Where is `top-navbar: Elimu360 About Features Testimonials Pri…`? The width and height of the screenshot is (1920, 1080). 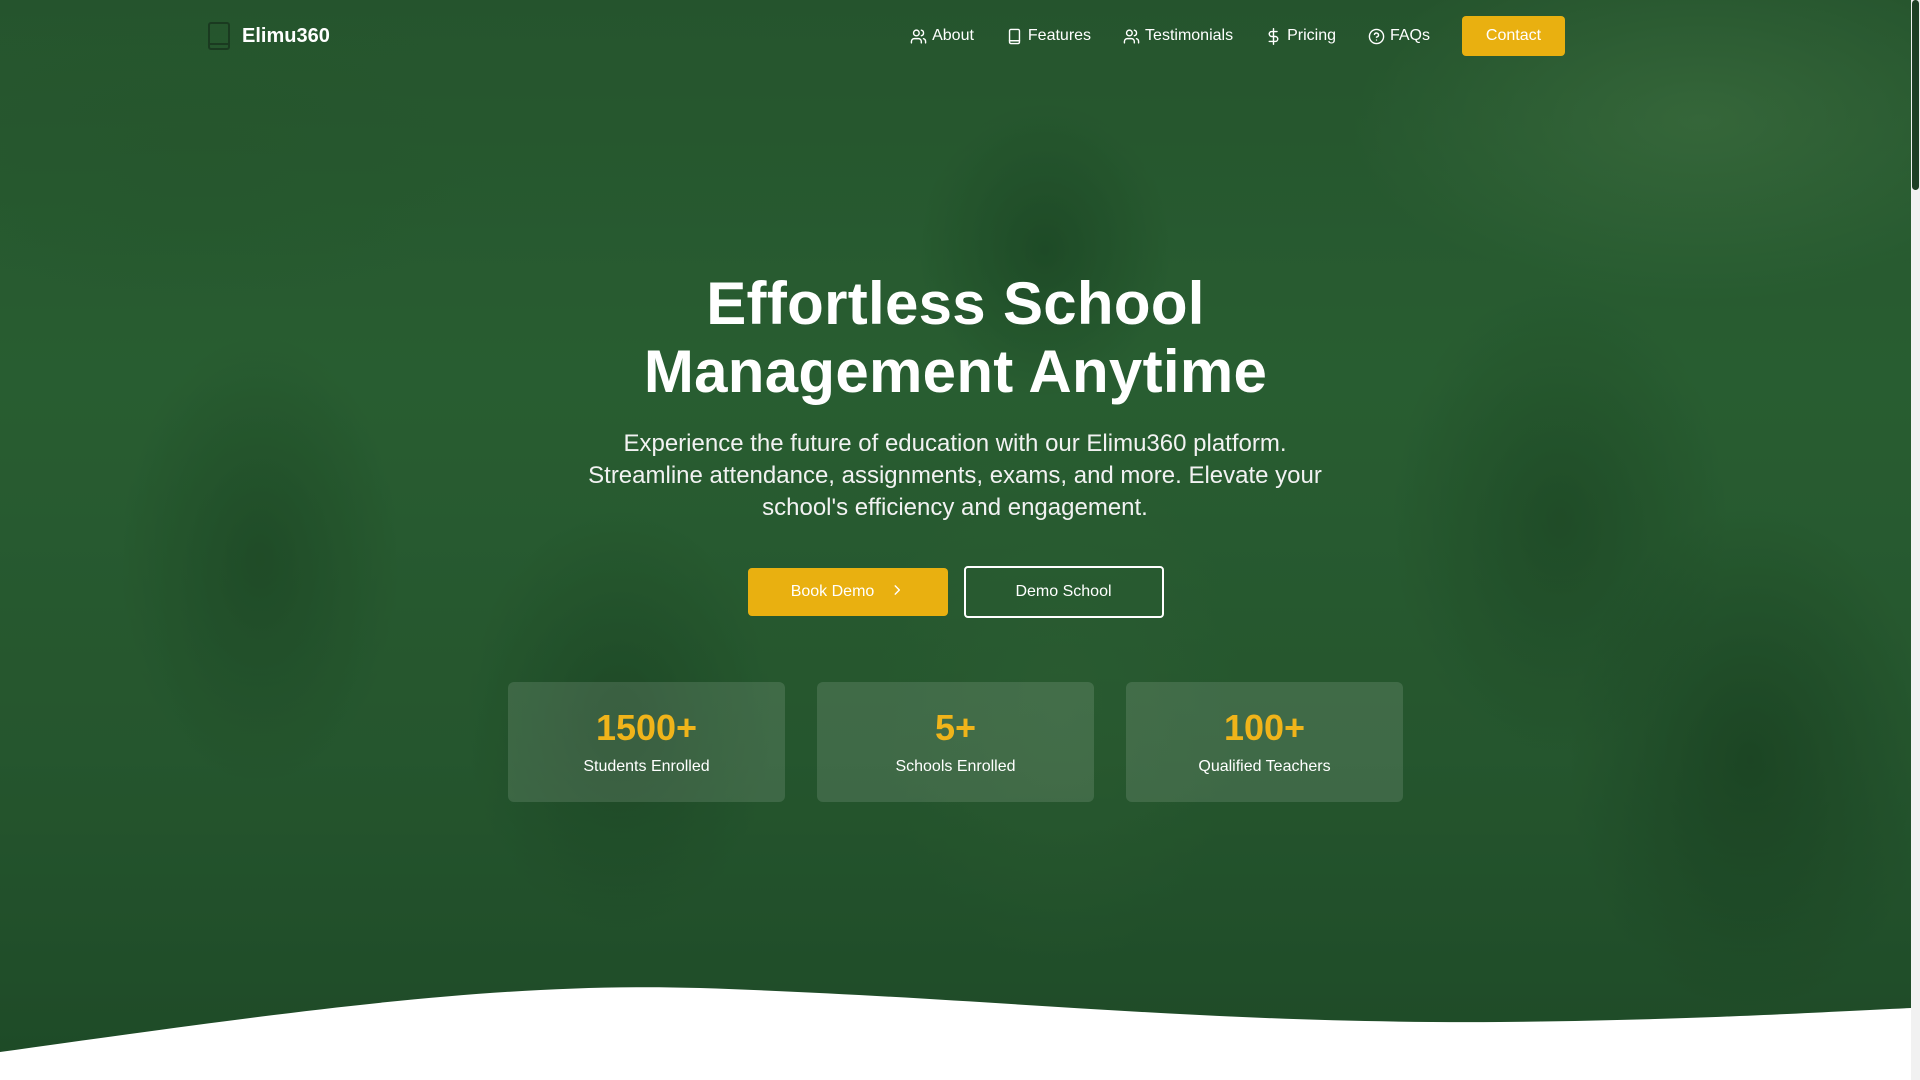
top-navbar: Elimu360 About Features Testimonials Pri… is located at coordinates (955, 36).